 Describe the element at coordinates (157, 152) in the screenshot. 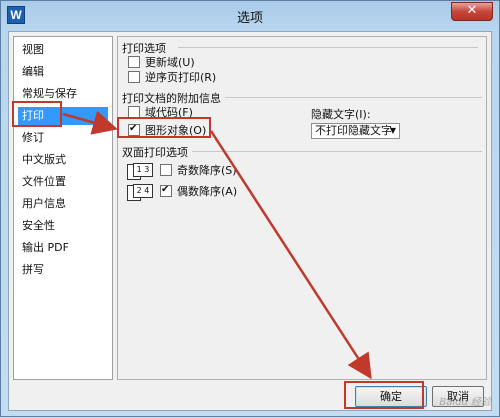

I see `duplex-heading: 双面打印选项` at that location.